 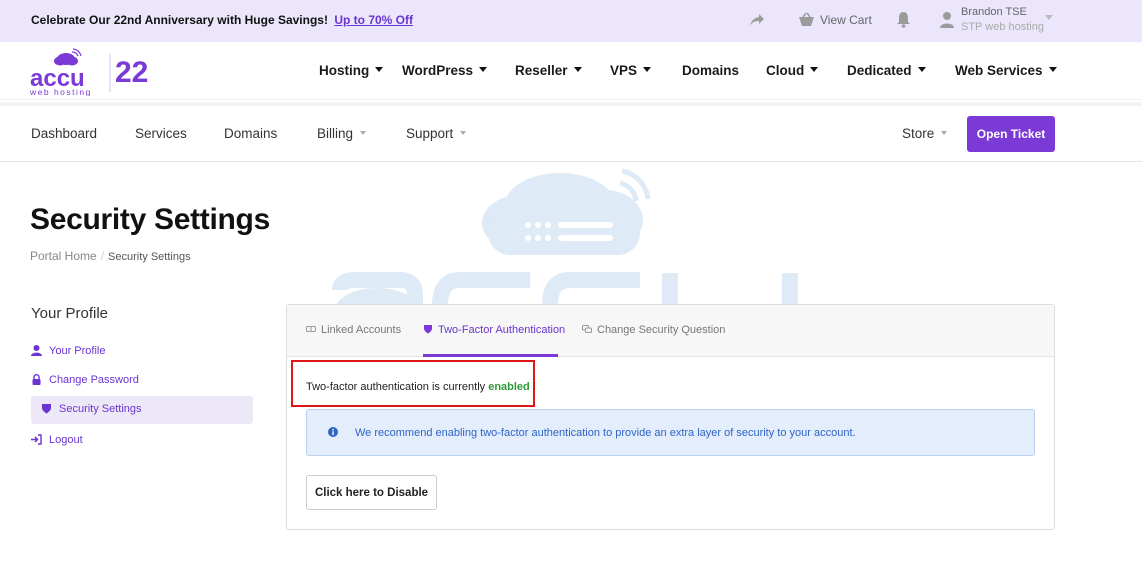 I want to click on subnav-dashboard: Dashboard, so click(x=64, y=133).